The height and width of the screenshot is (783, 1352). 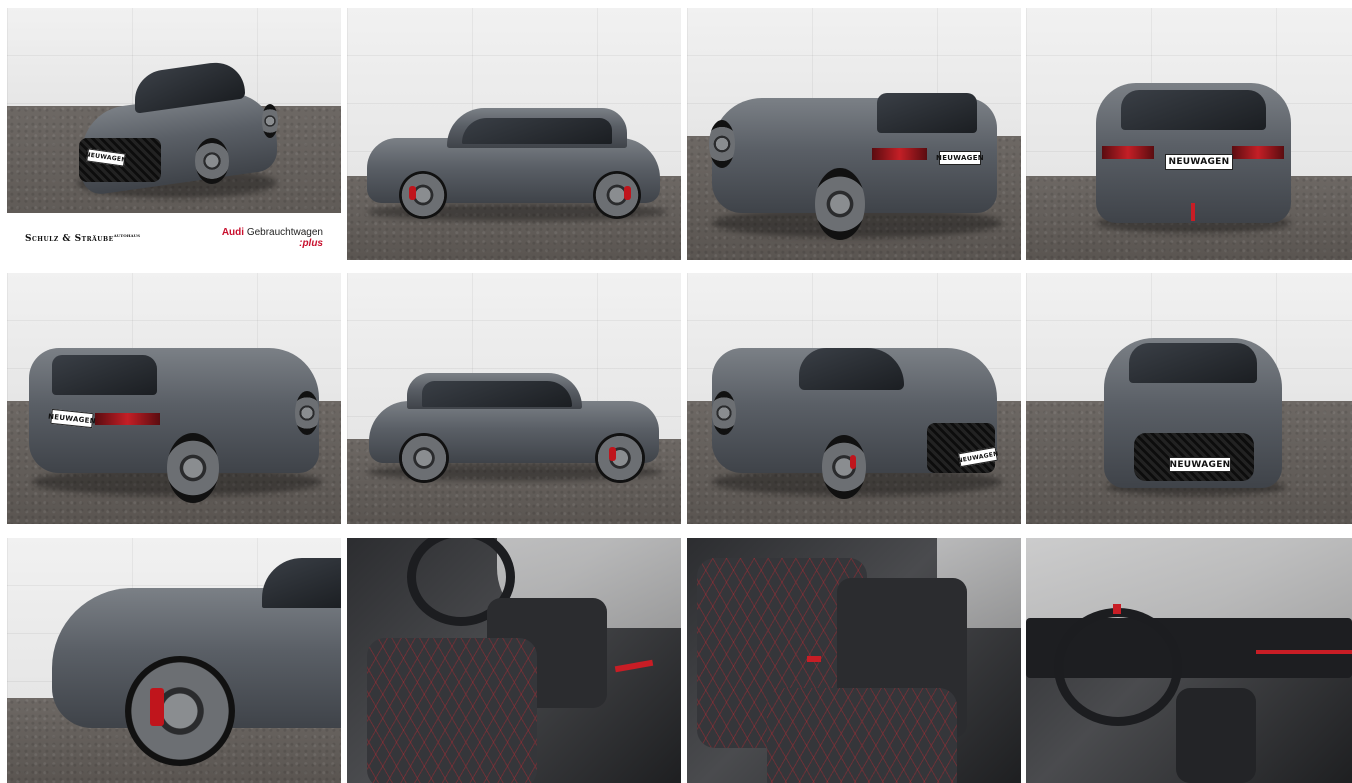 I want to click on center-console, so click(x=1216, y=735).